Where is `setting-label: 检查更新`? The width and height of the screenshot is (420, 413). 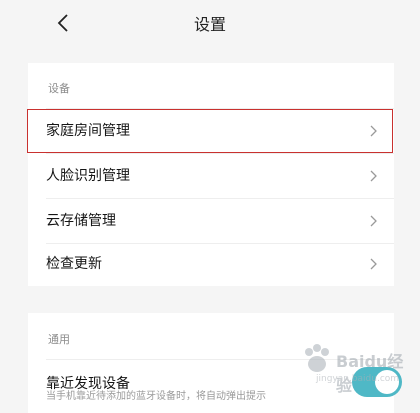
setting-label: 检查更新 is located at coordinates (74, 264).